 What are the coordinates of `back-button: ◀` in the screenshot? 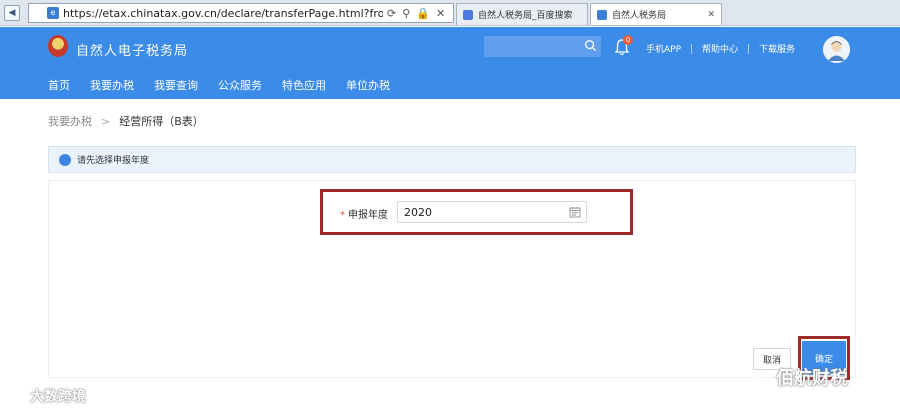 It's located at (12, 12).